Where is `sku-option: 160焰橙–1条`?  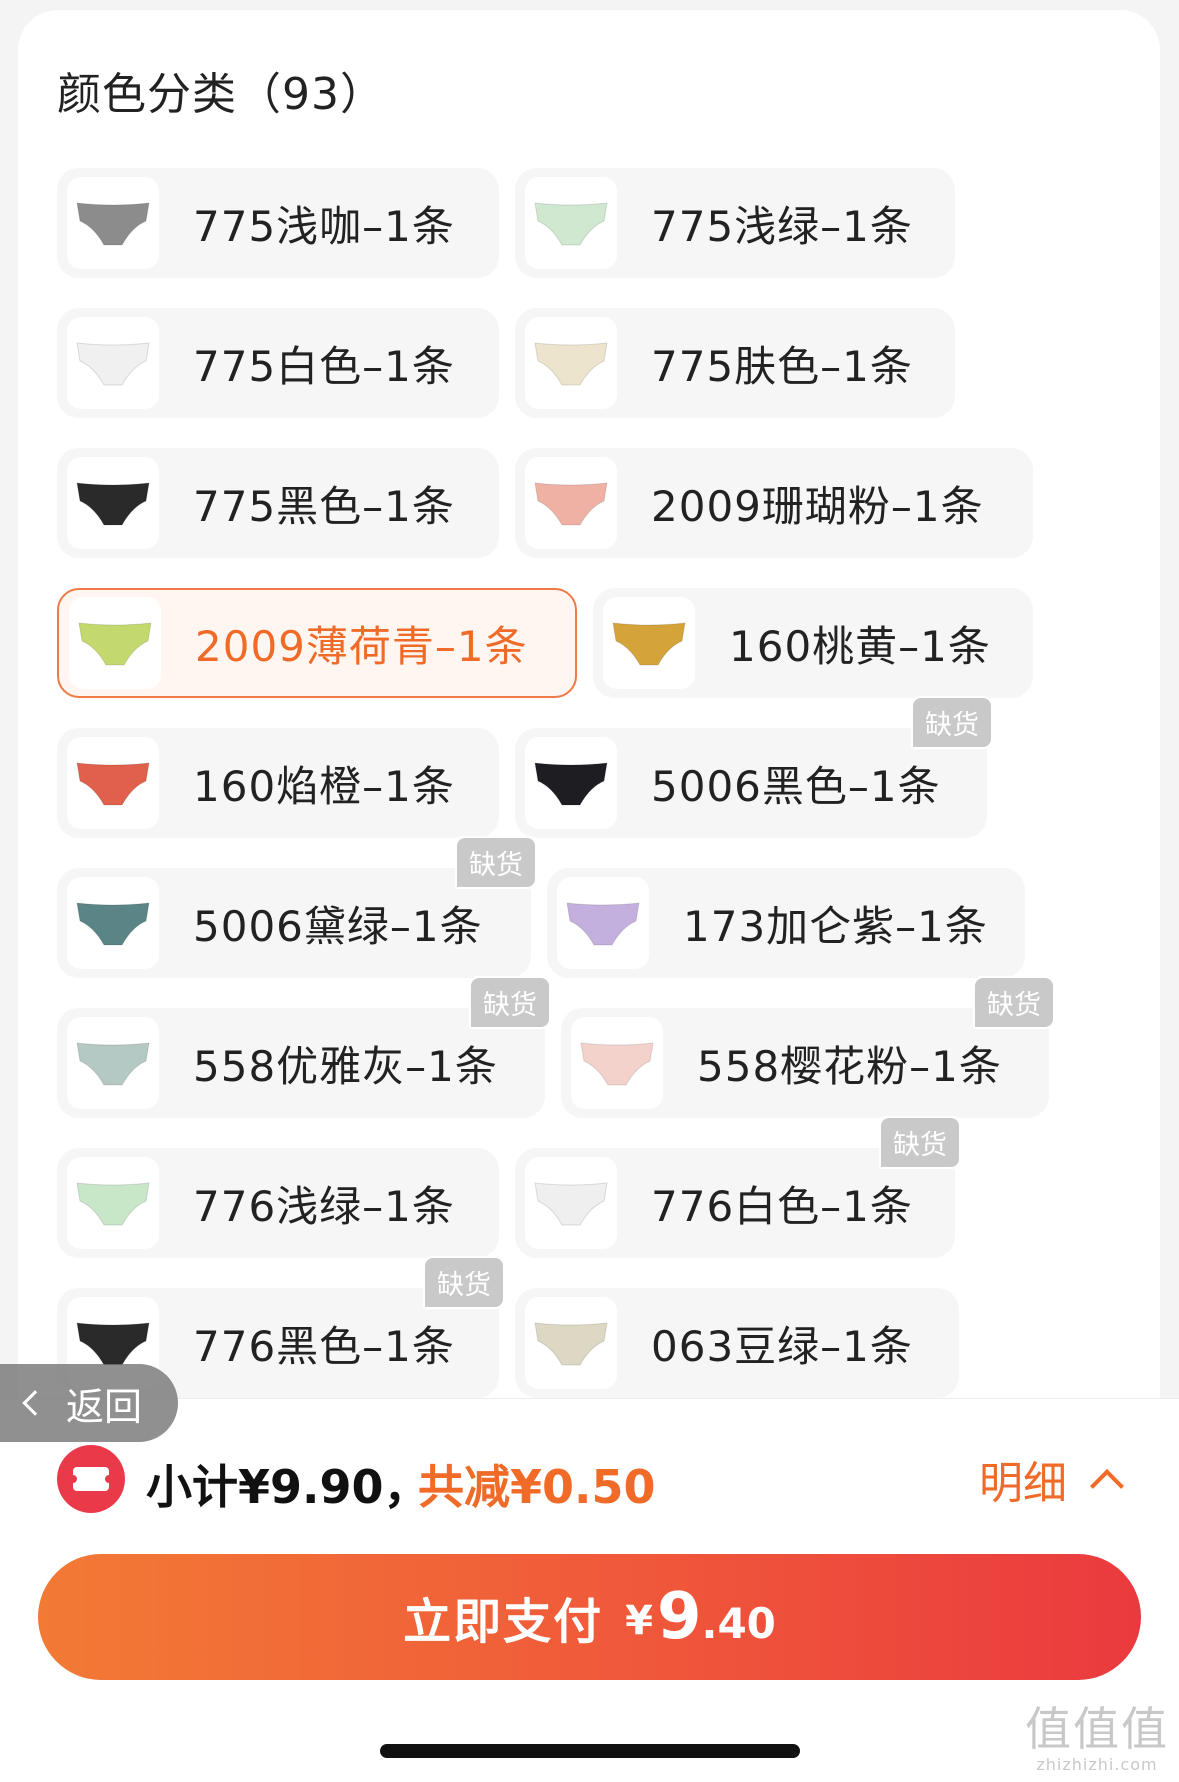 sku-option: 160焰橙–1条 is located at coordinates (278, 783).